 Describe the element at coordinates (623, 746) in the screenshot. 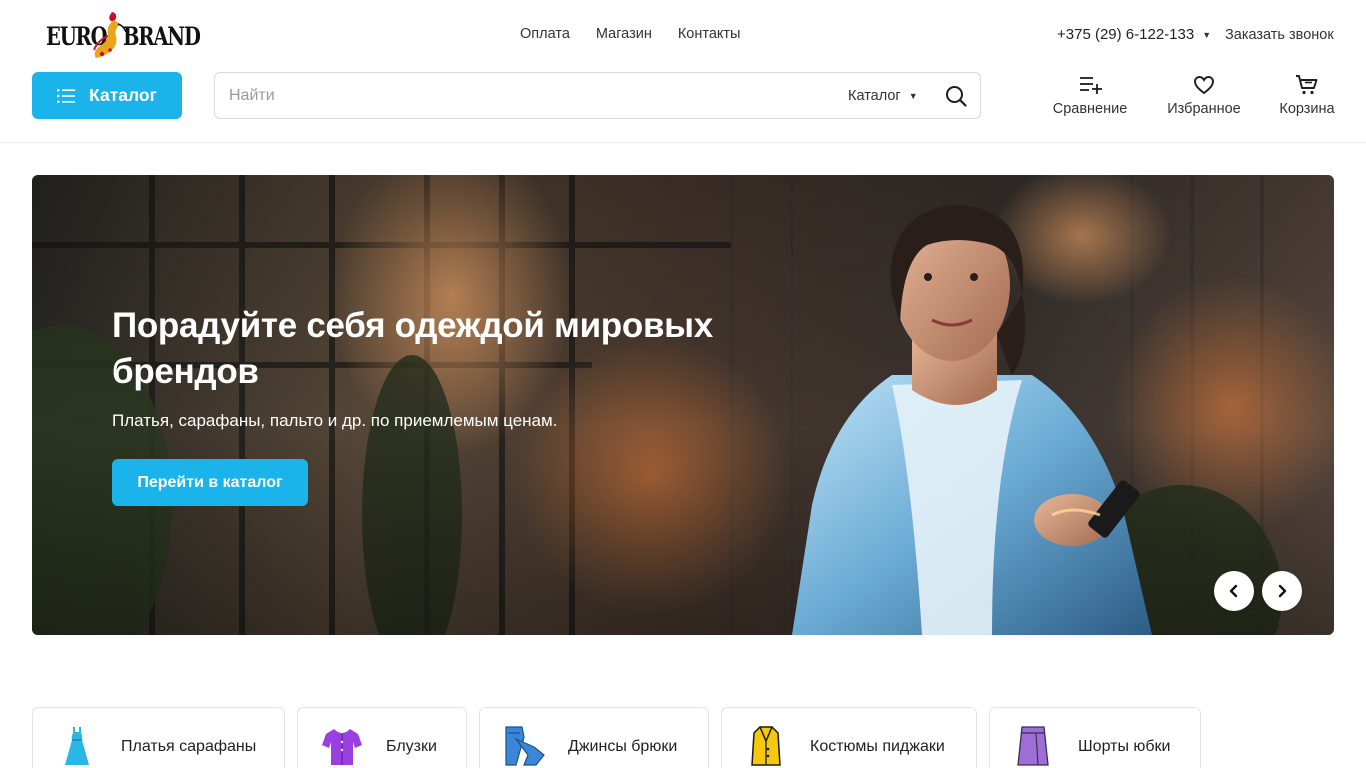

I see `category-label: Джинсы брюки` at that location.